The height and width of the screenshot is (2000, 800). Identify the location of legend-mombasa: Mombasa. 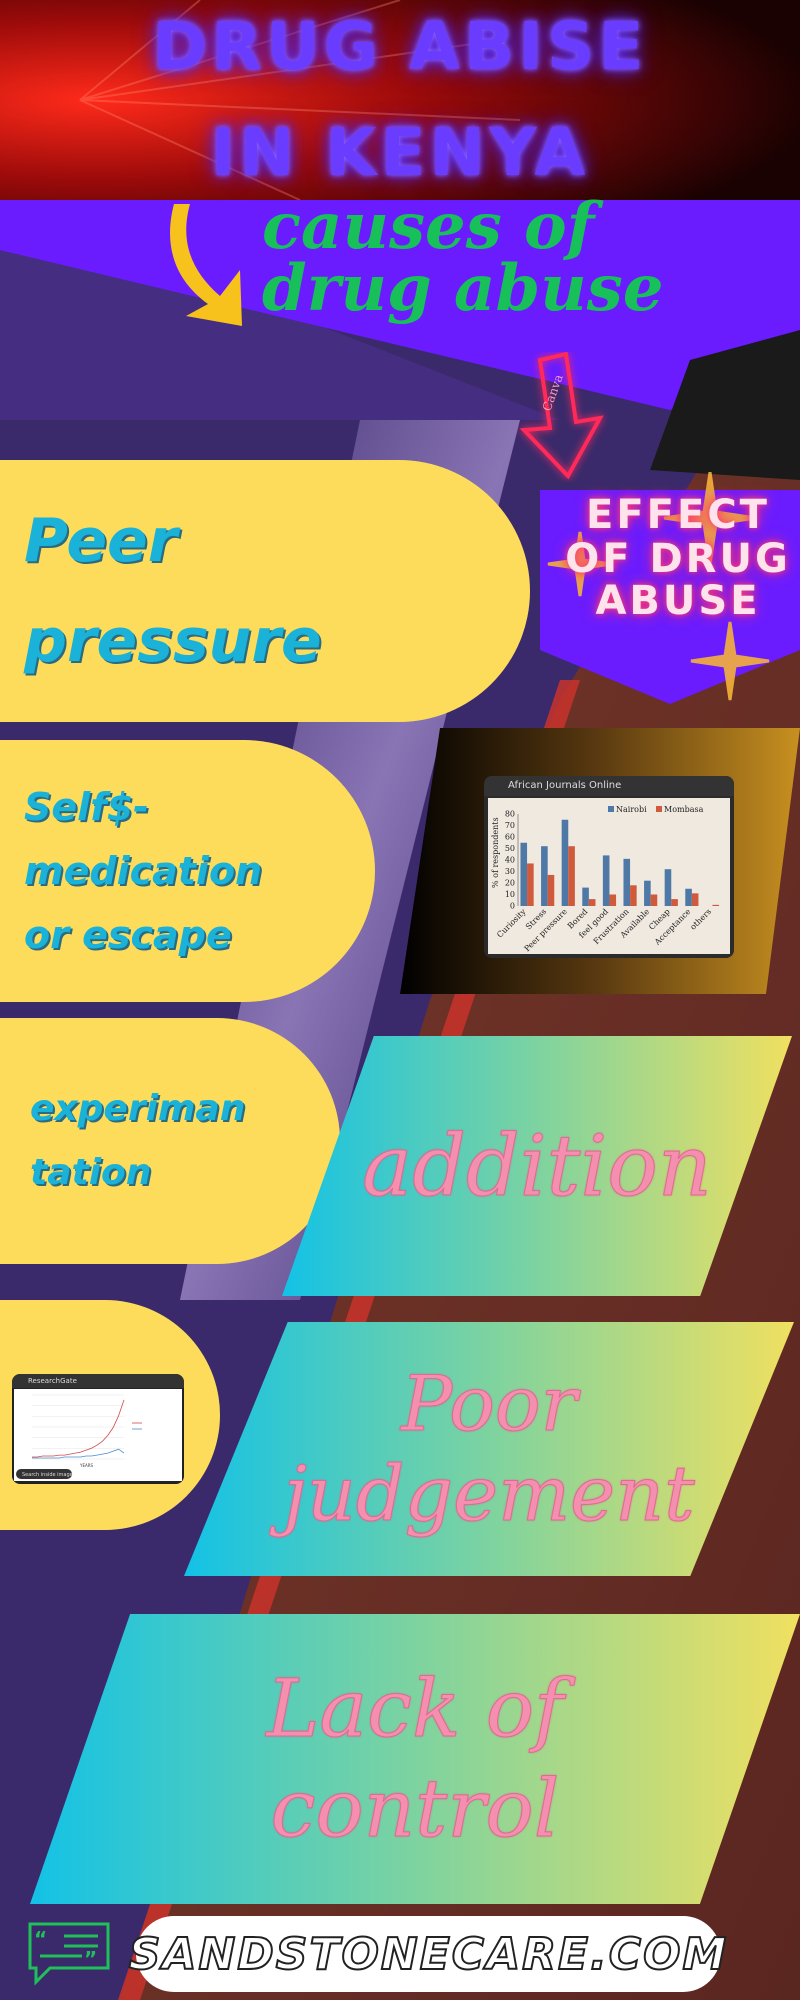
(684, 809).